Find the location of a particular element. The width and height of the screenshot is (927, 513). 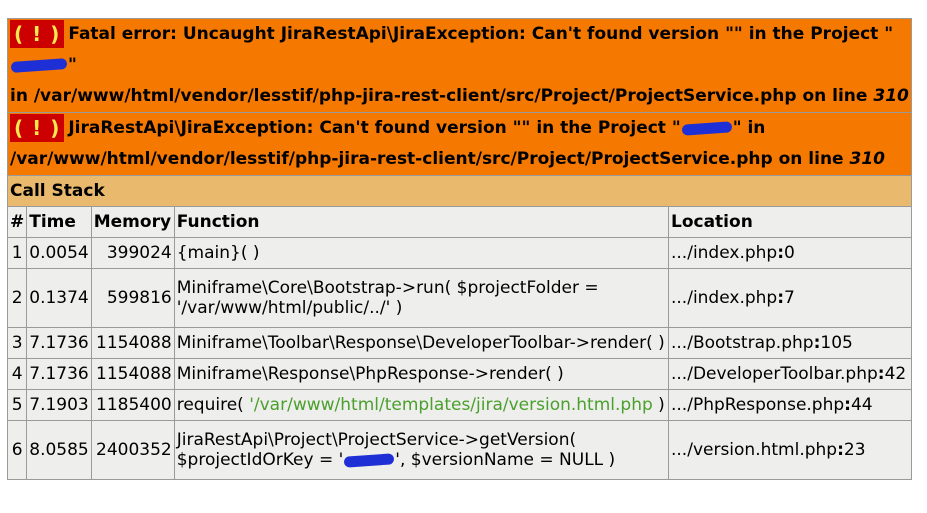

column-header-location: Location is located at coordinates (790, 222).